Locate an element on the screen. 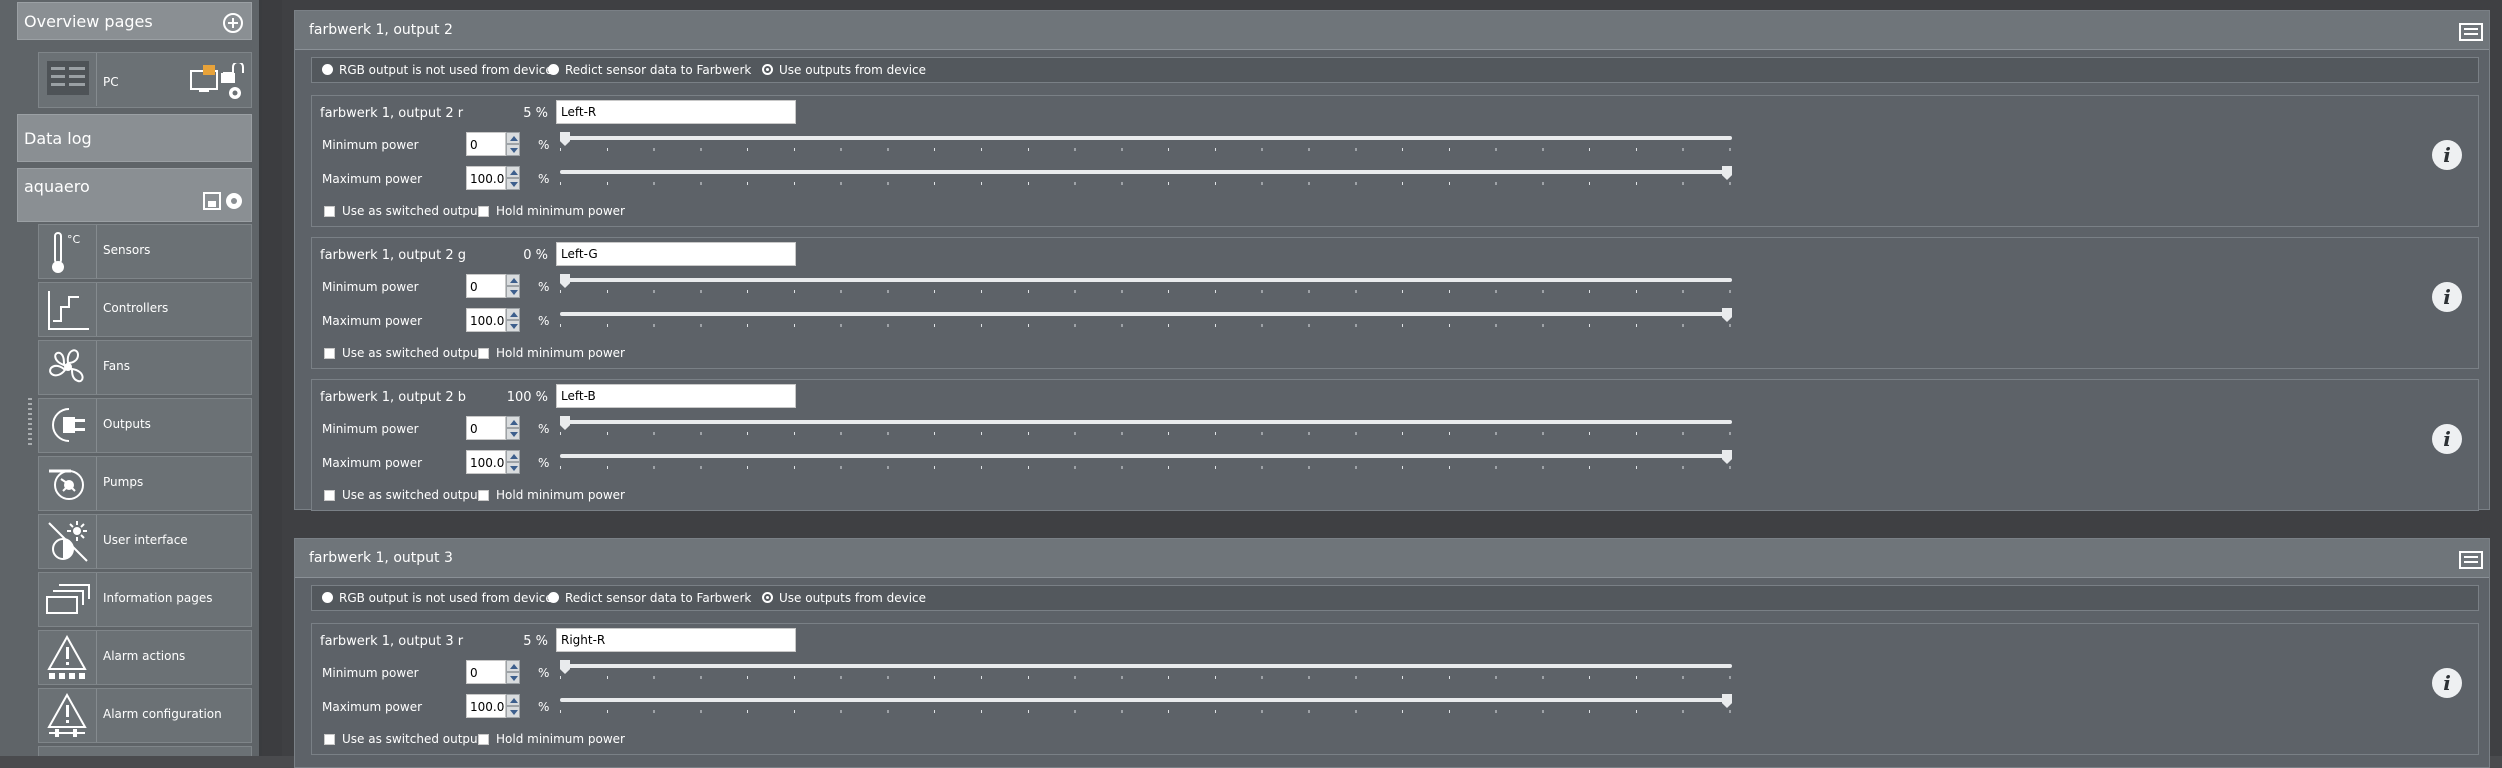  add-page-icon is located at coordinates (233, 23).